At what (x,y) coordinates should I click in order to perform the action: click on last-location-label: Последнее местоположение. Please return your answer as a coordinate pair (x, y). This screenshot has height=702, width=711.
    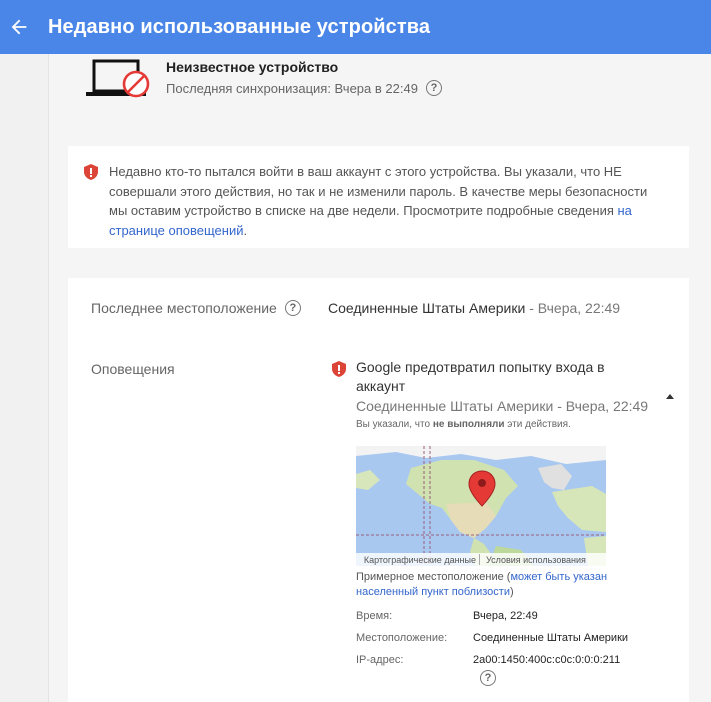
    Looking at the image, I should click on (184, 308).